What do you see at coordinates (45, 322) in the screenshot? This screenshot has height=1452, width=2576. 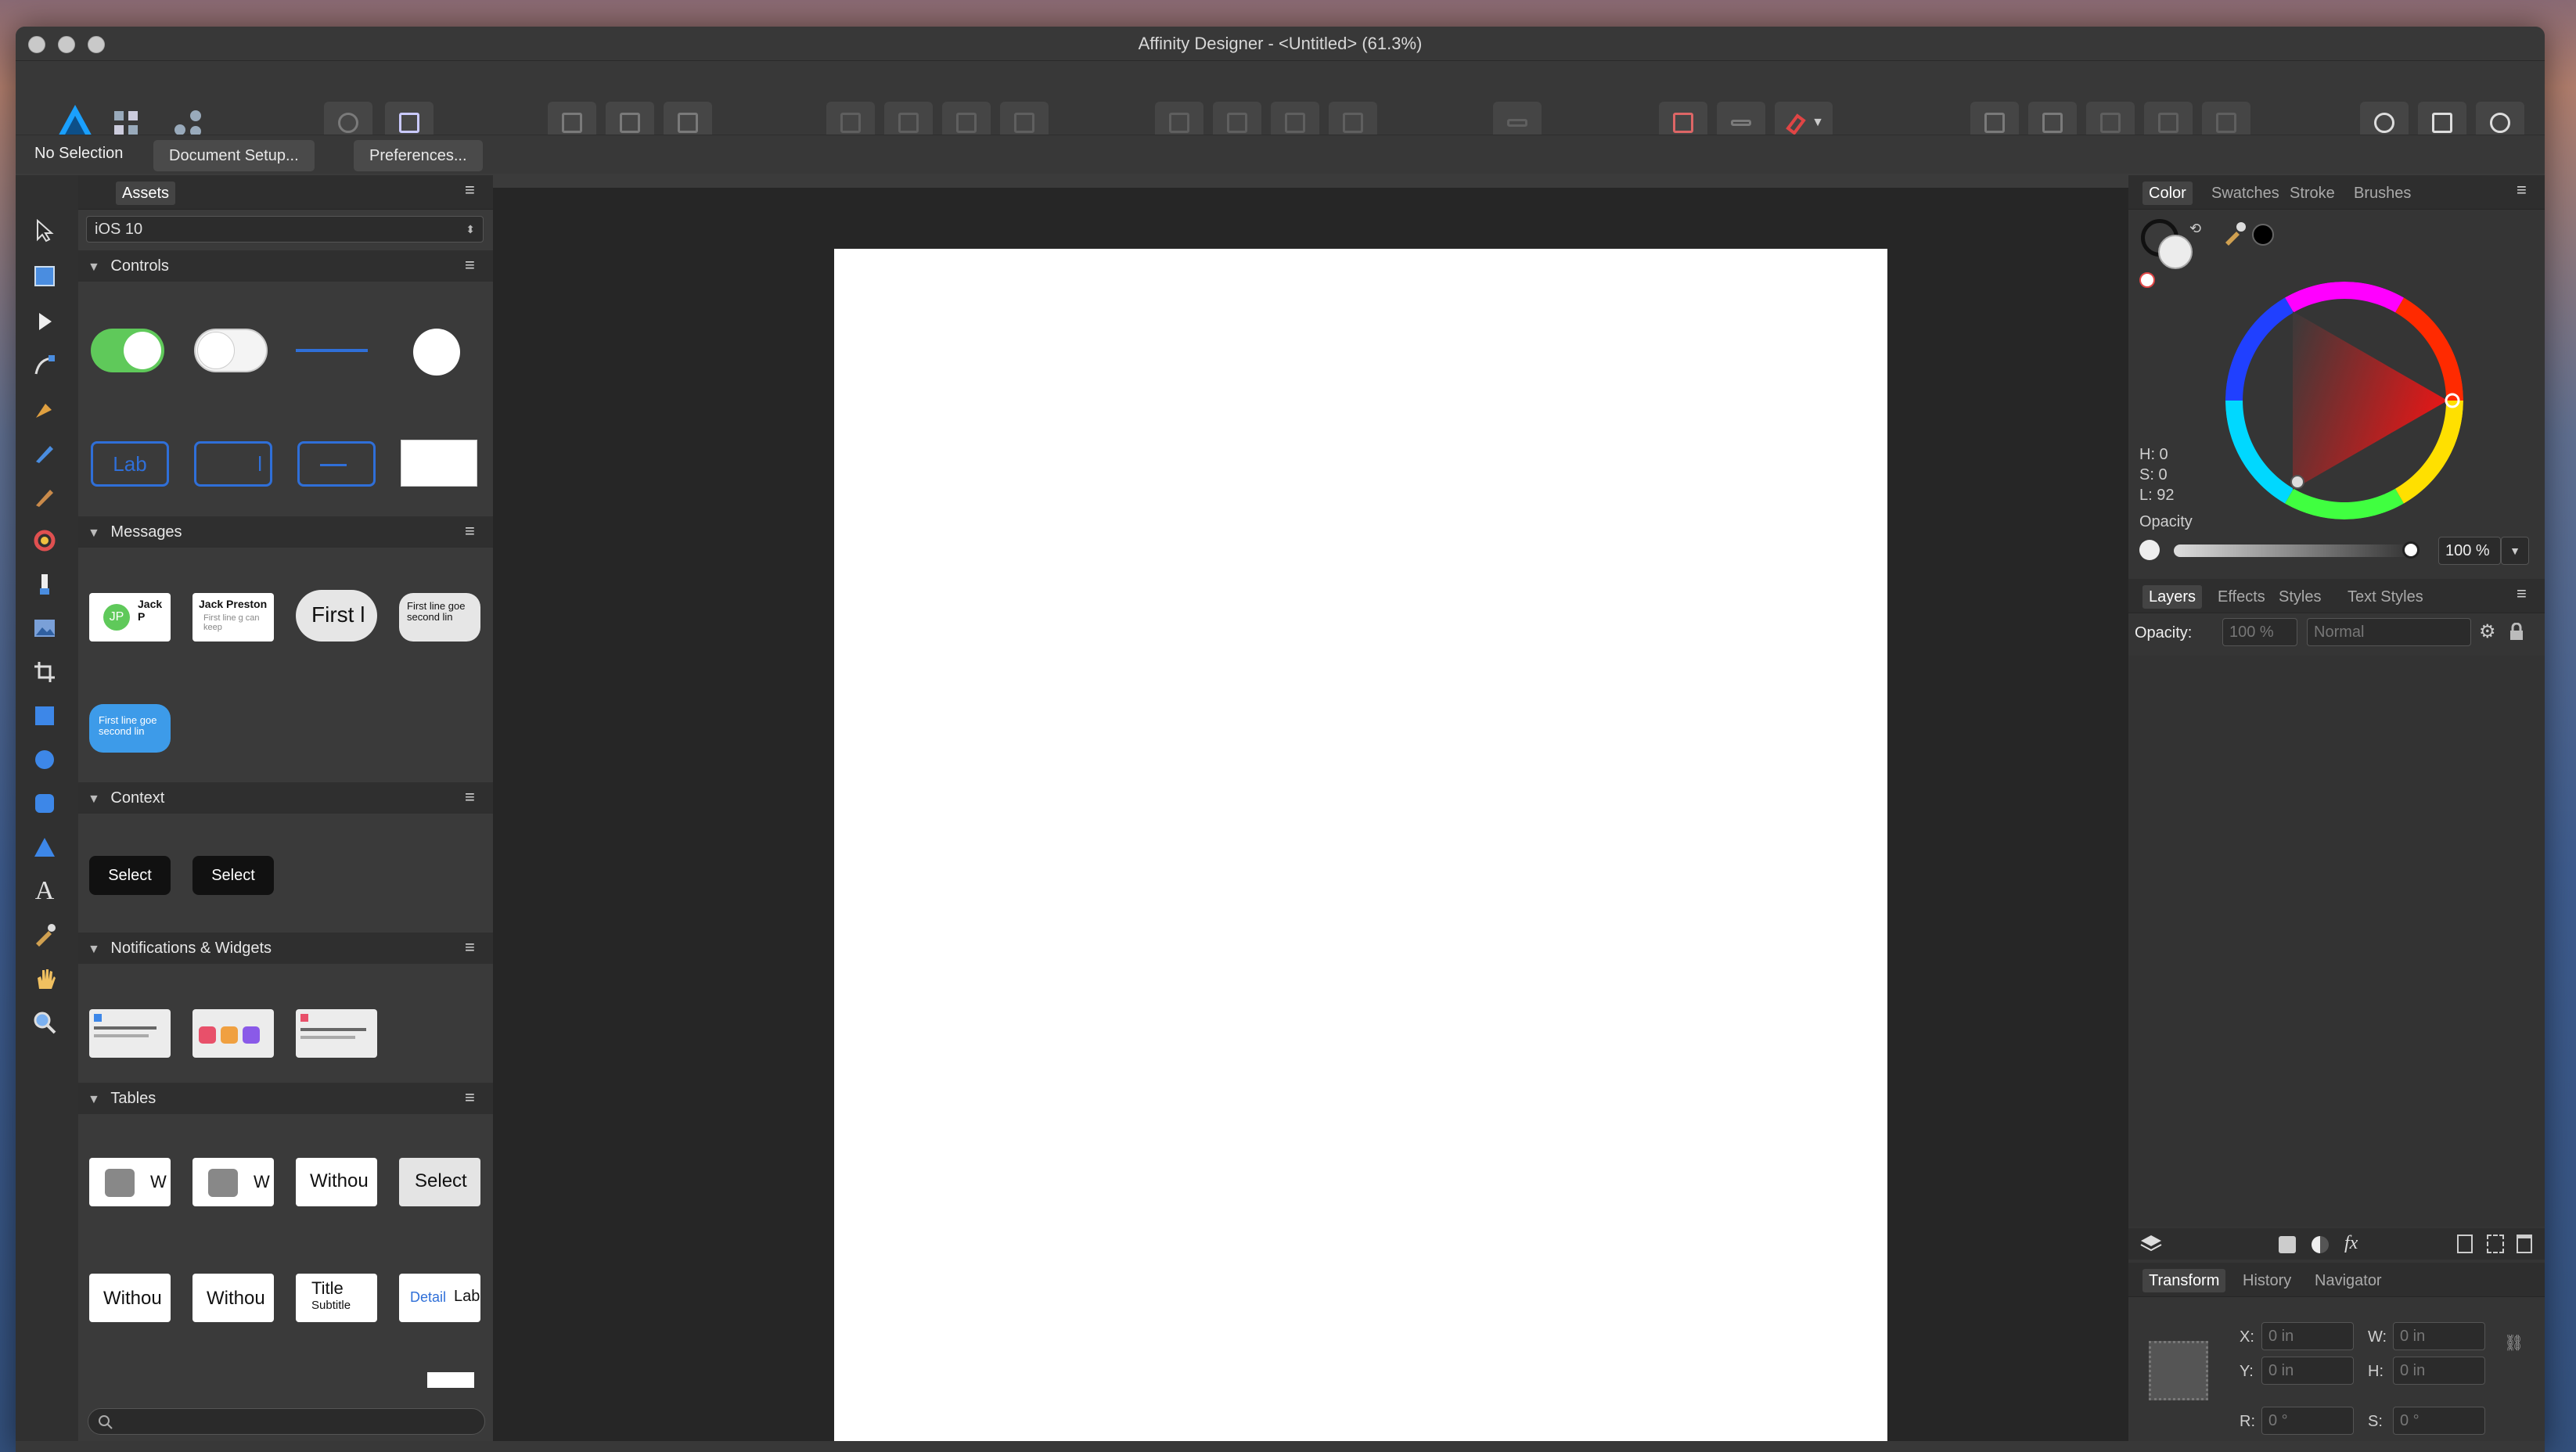 I see `node-tool-icon` at bounding box center [45, 322].